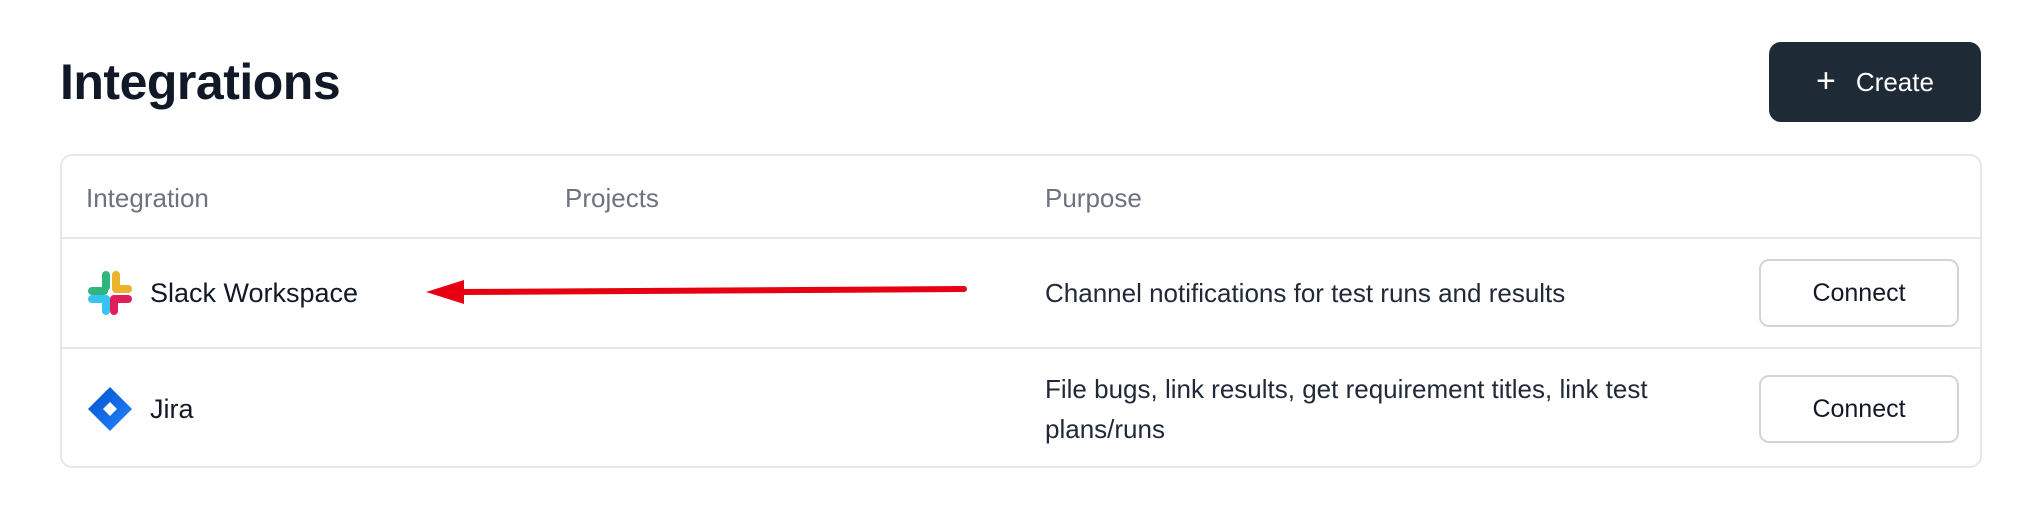 The width and height of the screenshot is (2042, 524). I want to click on connect-button-slack: Connect, so click(1859, 293).